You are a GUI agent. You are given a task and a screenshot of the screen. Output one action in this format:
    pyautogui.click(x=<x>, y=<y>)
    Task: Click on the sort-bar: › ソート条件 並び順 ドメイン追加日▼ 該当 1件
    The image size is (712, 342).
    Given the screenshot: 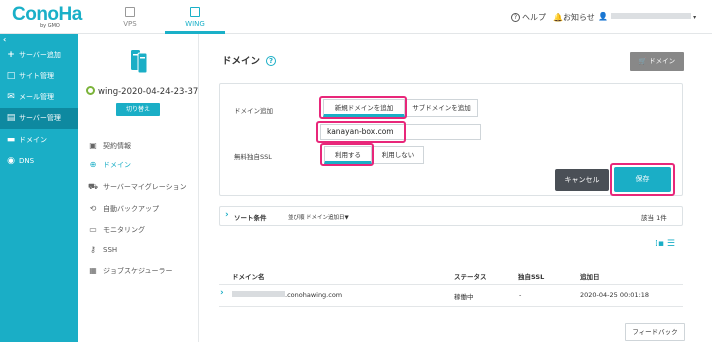 What is the action you would take?
    pyautogui.click(x=451, y=216)
    